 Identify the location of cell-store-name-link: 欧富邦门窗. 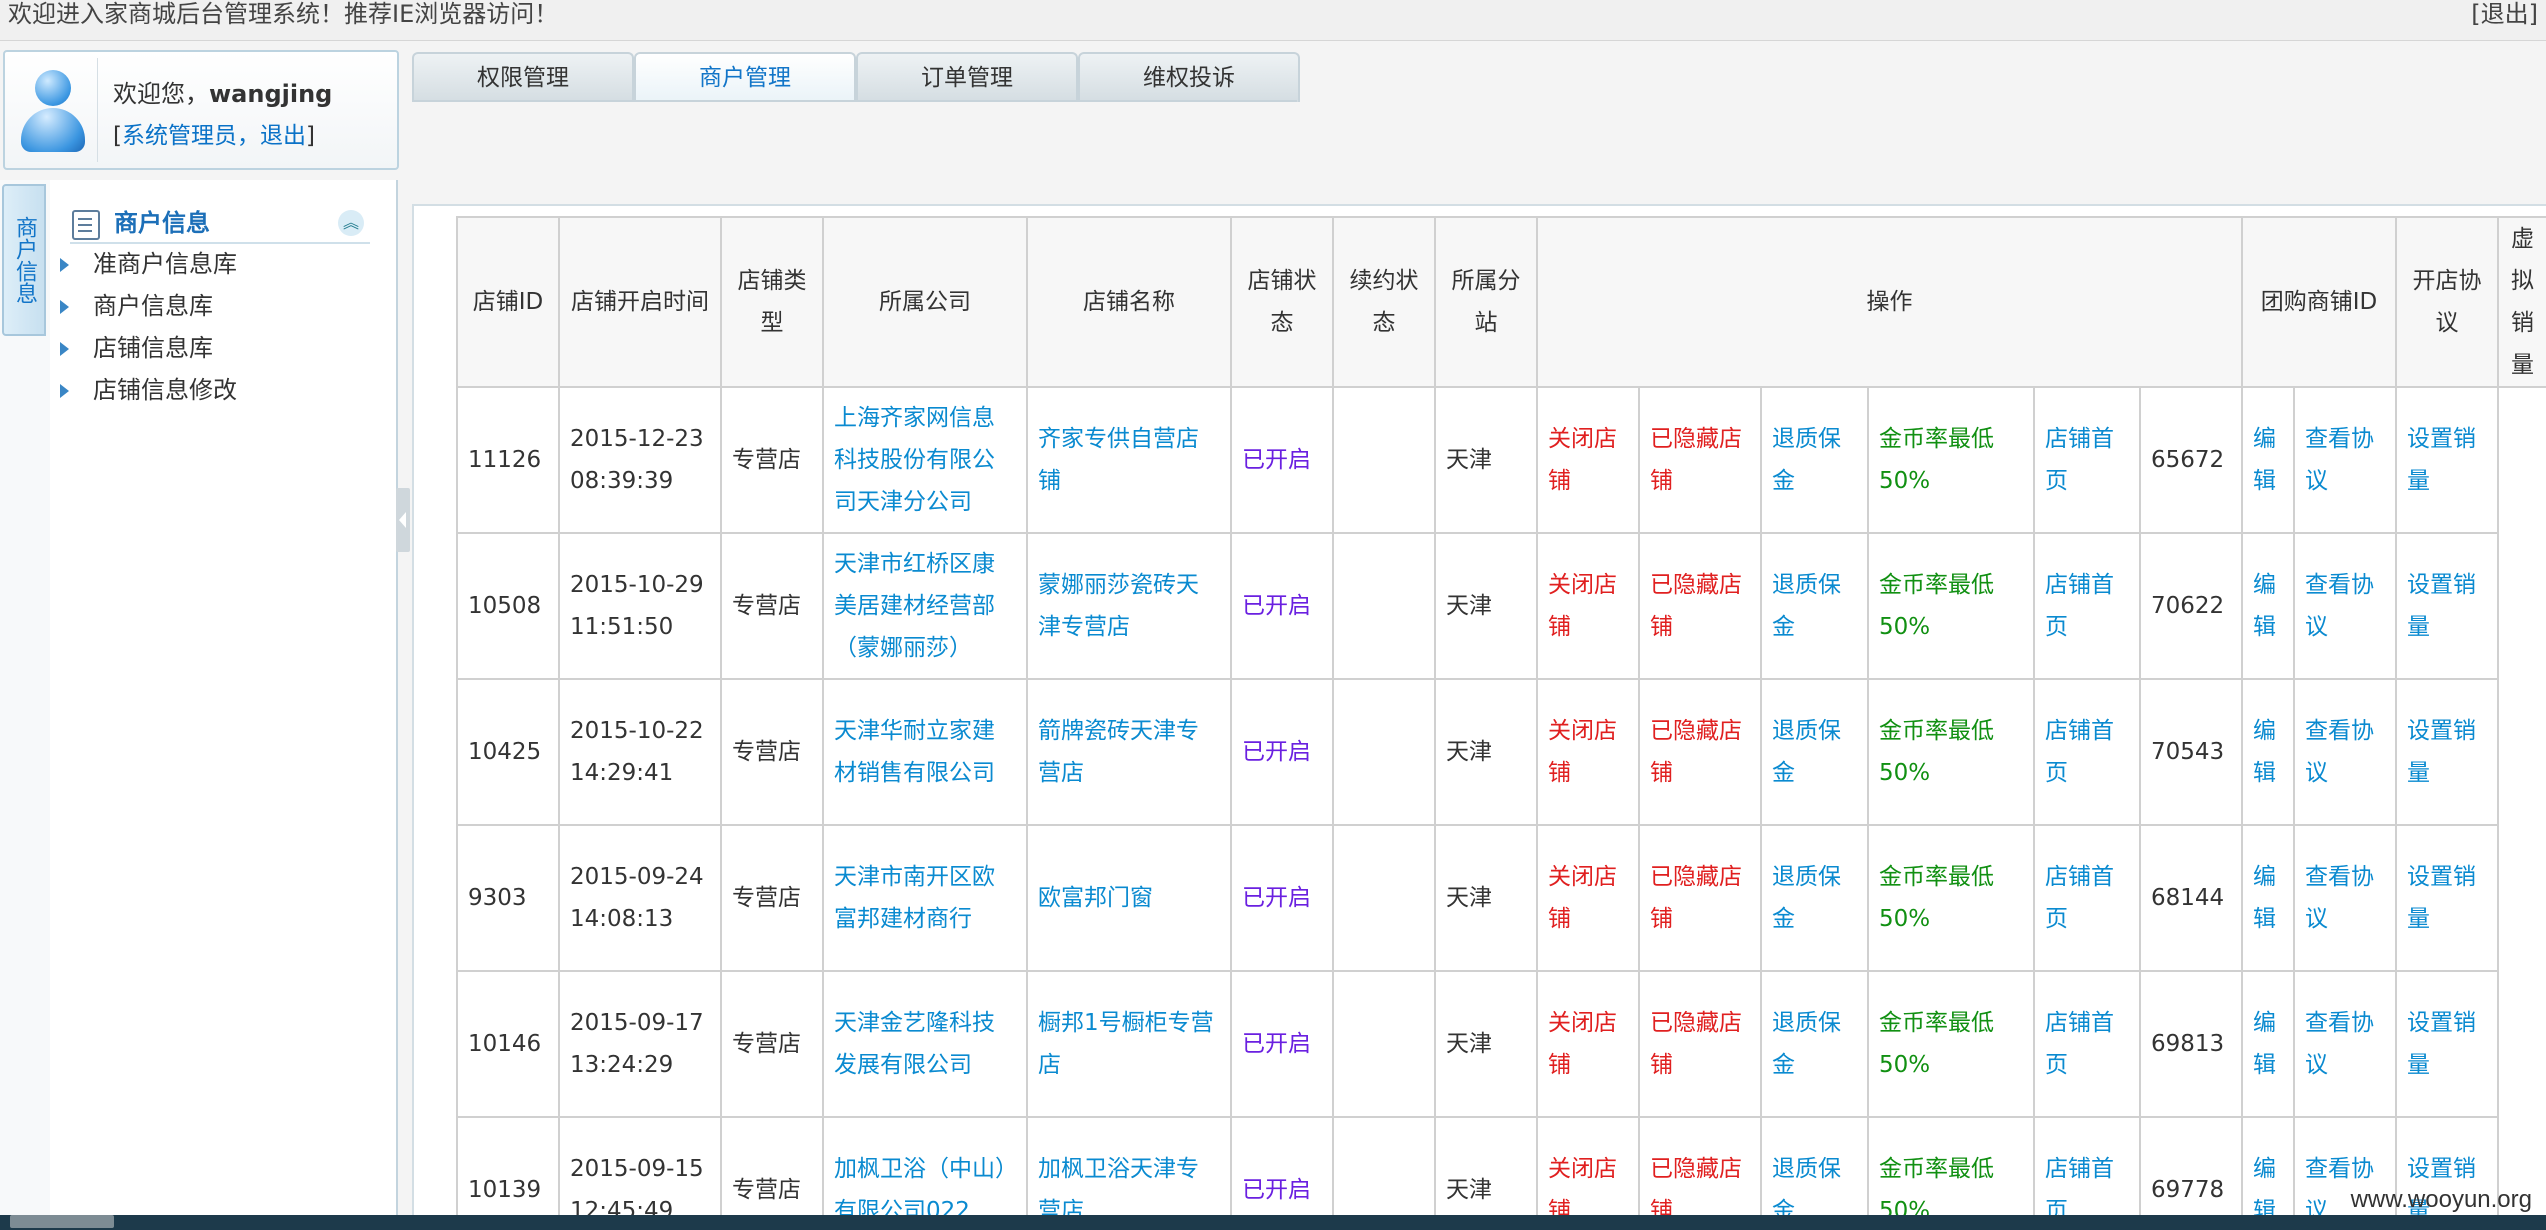
(1095, 898).